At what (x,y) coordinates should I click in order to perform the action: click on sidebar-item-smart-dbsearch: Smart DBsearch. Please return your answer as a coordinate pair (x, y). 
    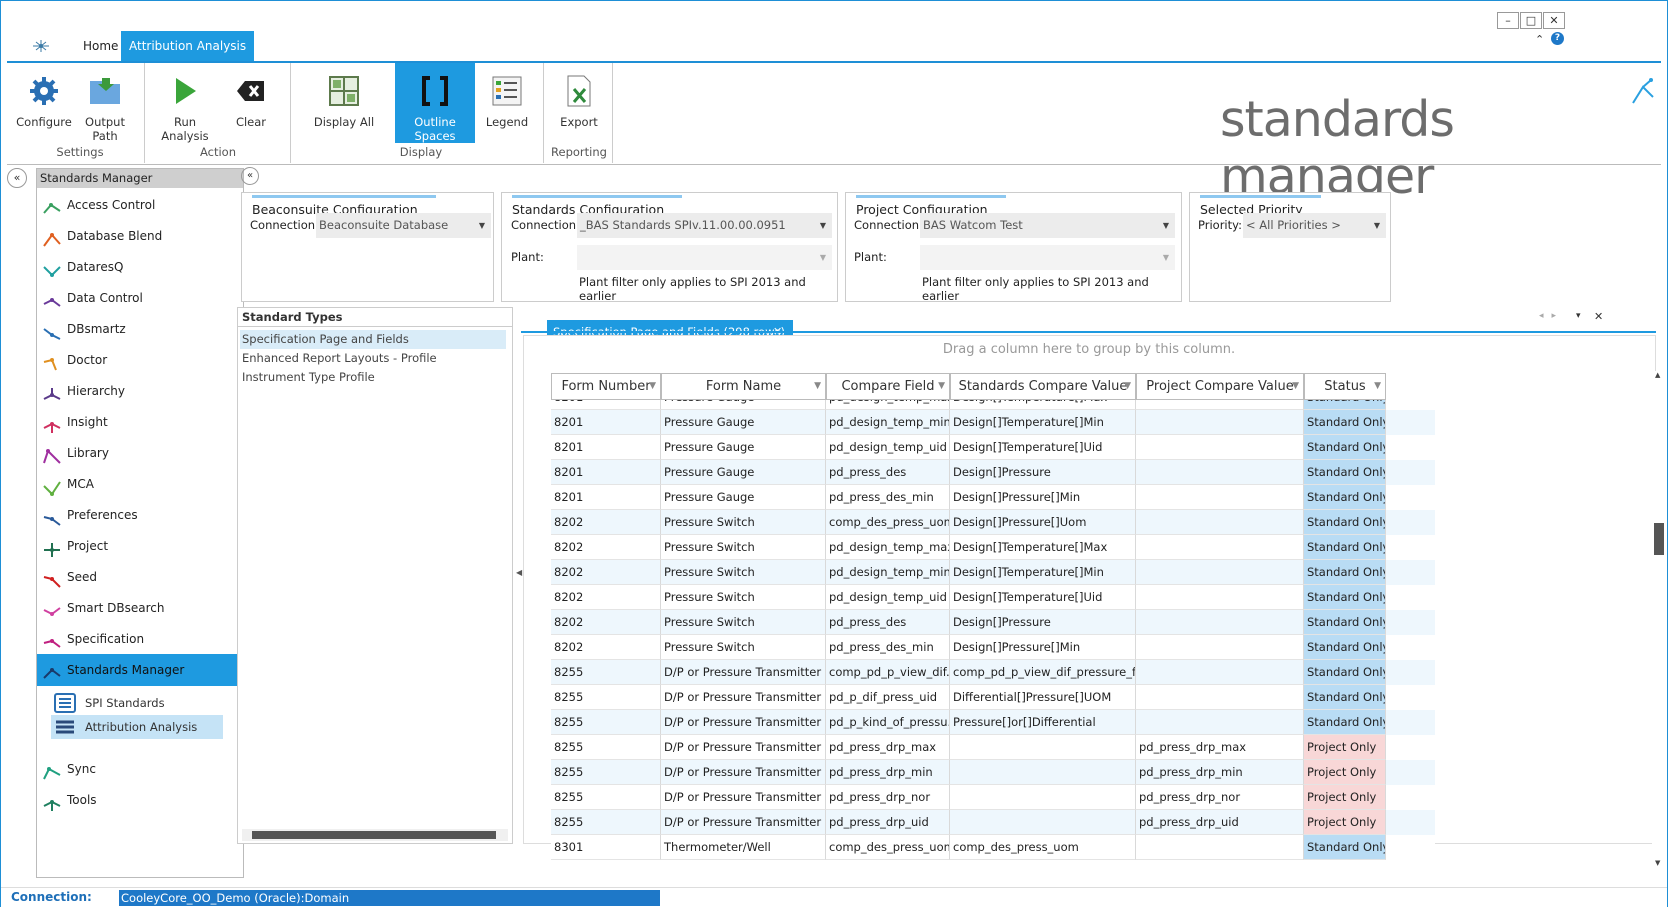
    Looking at the image, I should click on (140, 608).